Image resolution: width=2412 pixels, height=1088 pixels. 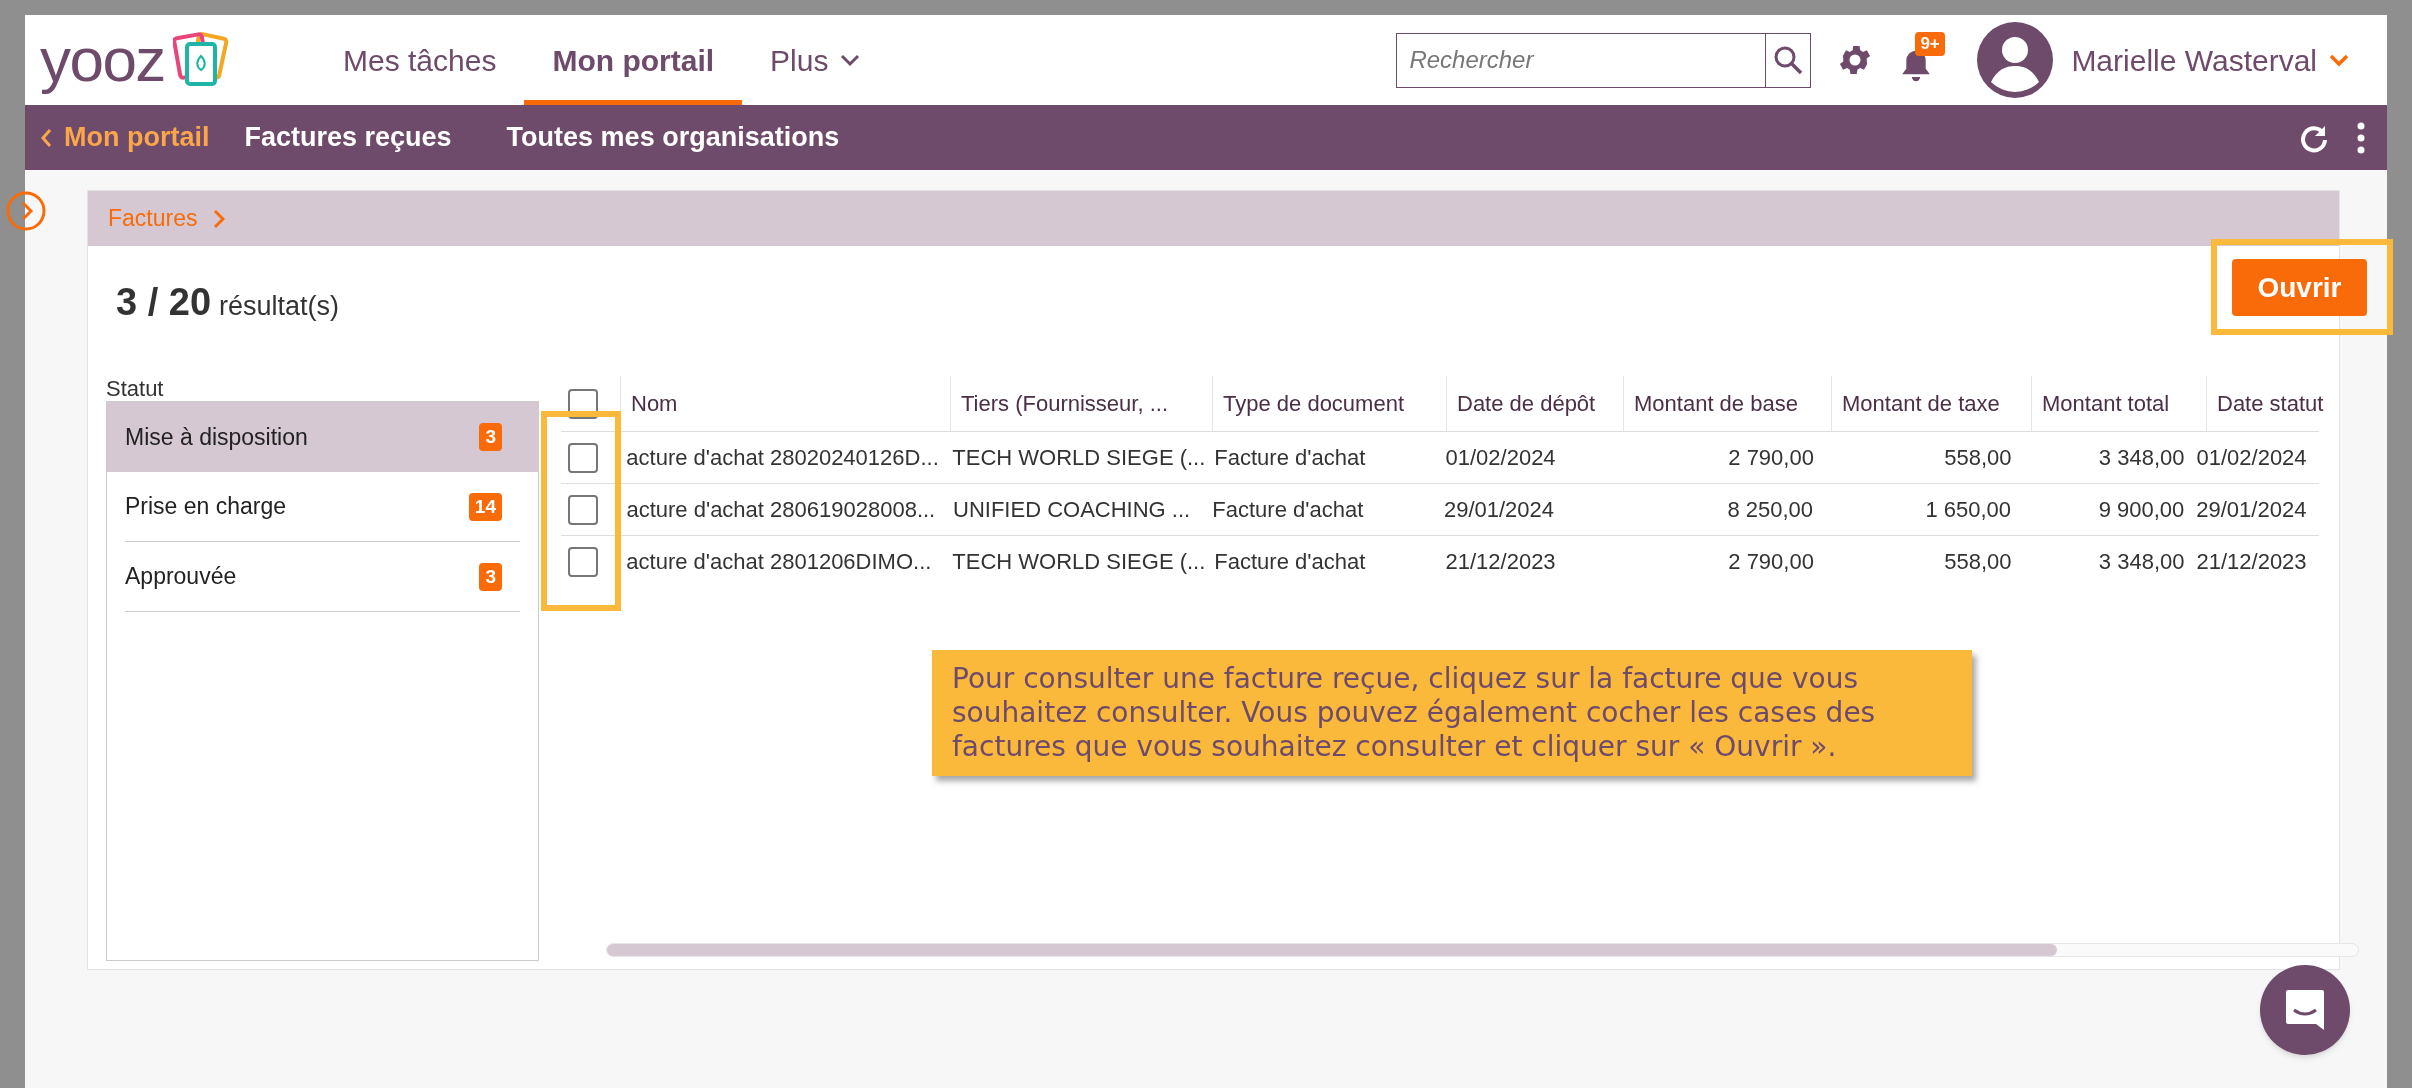 I want to click on avatar-icon, so click(x=2015, y=60).